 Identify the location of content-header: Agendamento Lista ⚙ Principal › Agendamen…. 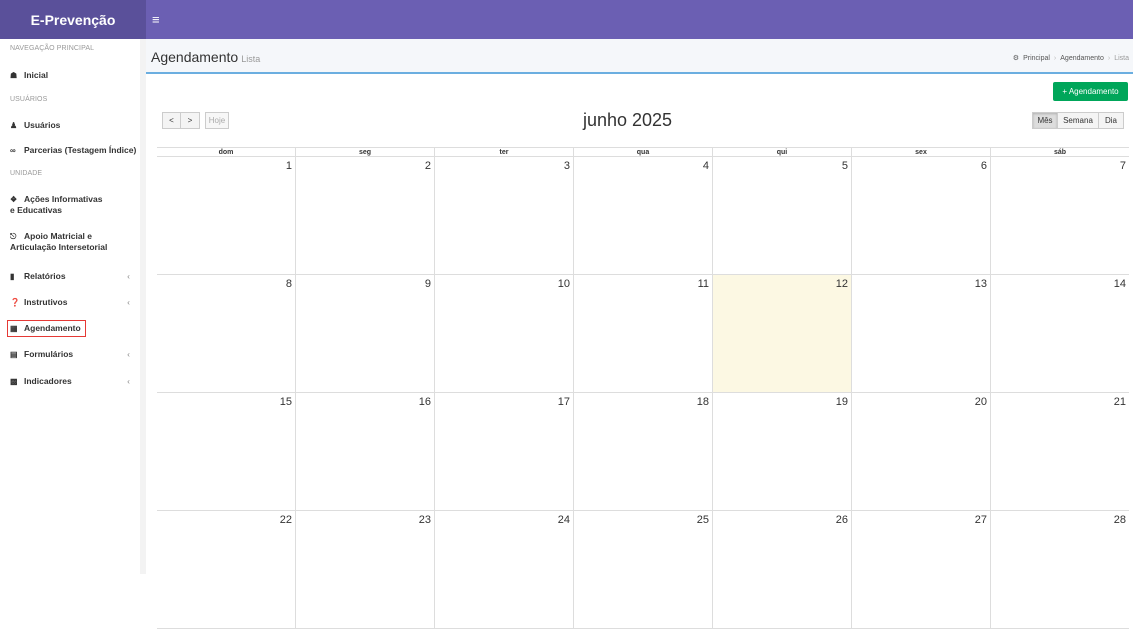
(639, 56).